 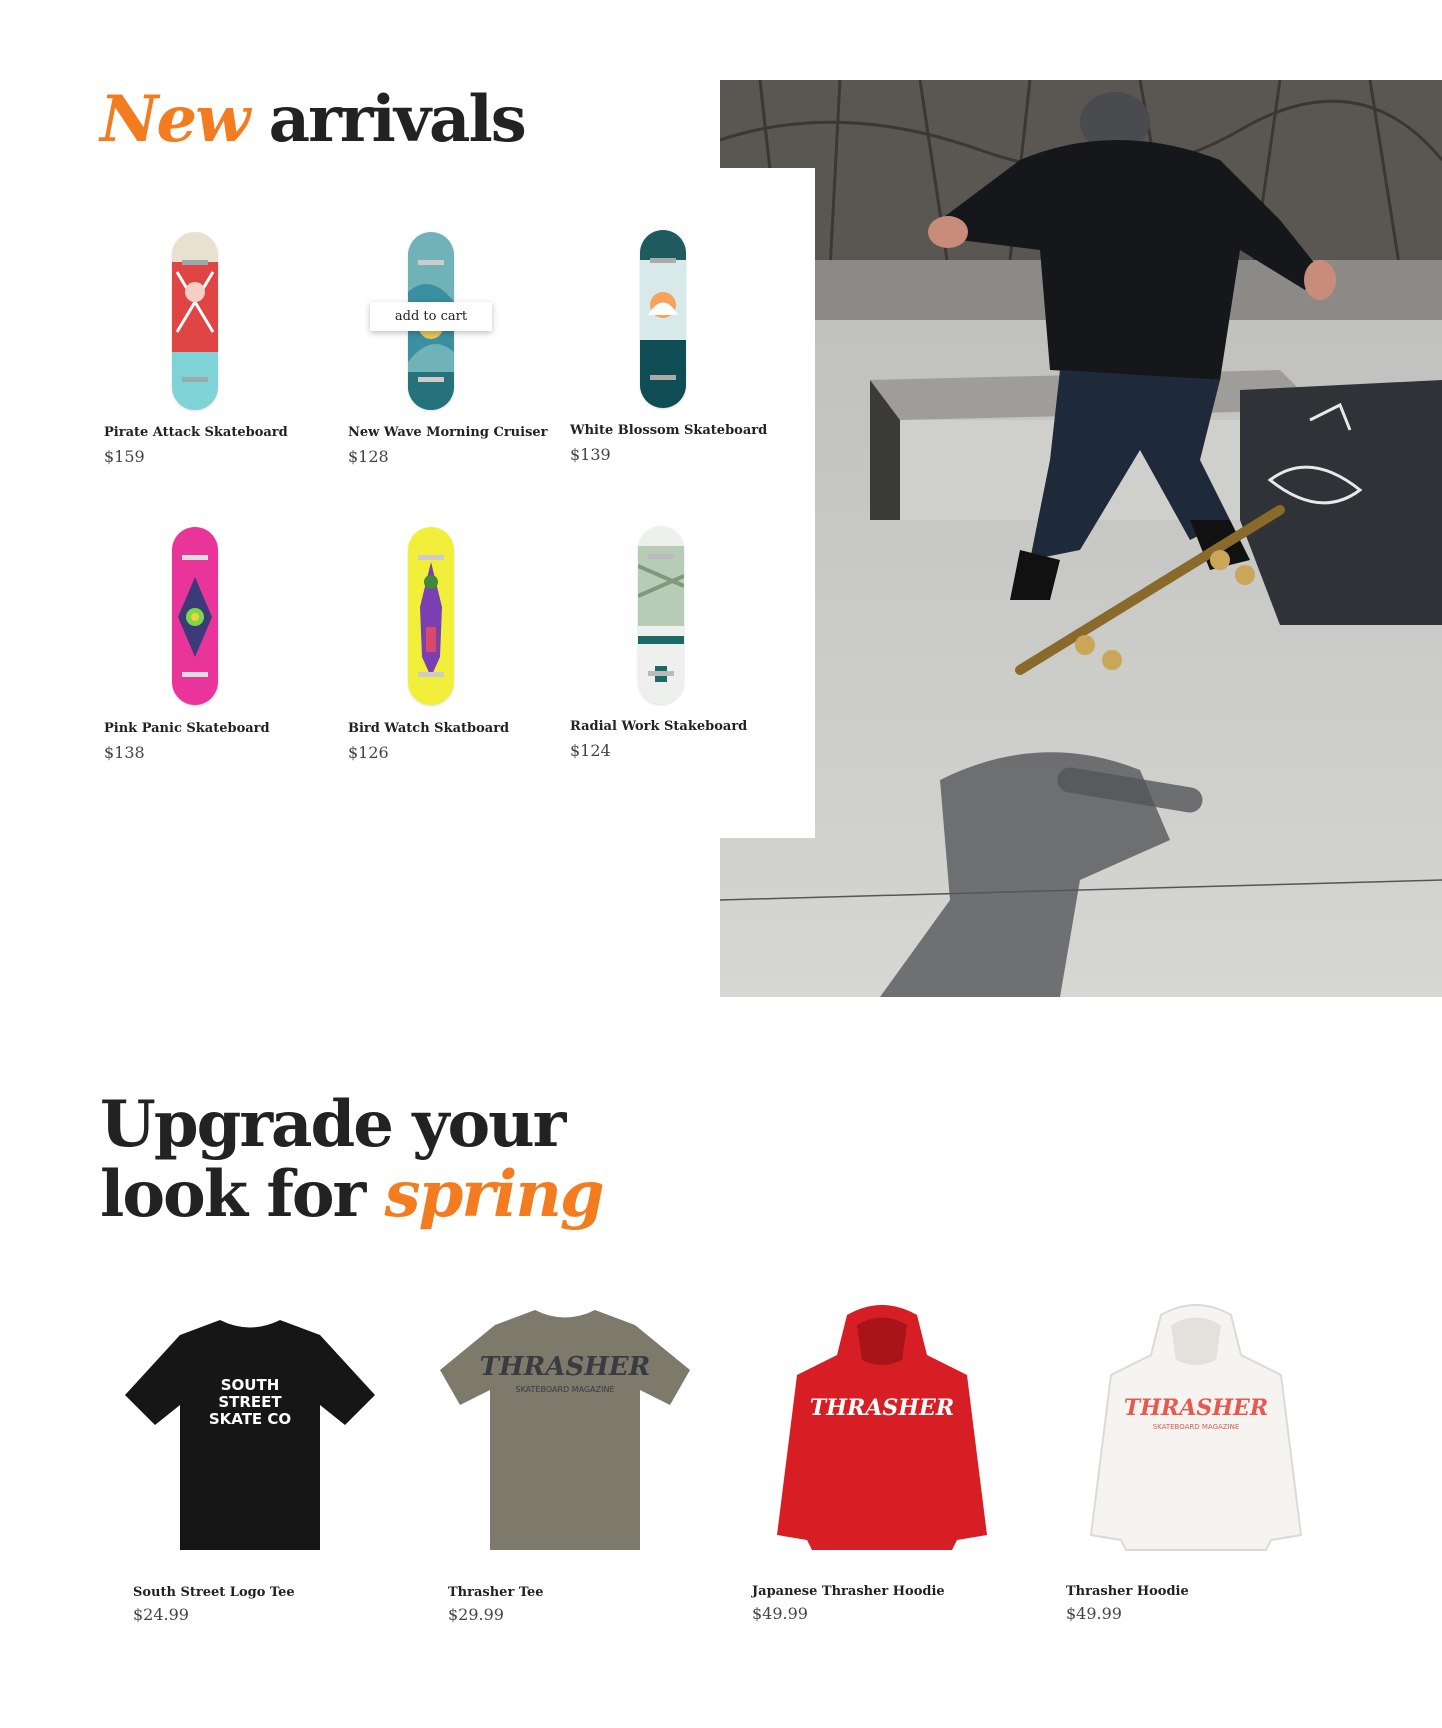 I want to click on thrasher-hoodie-image: THRASHER SKATEBOARD MAGAZINE, so click(x=1196, y=1430).